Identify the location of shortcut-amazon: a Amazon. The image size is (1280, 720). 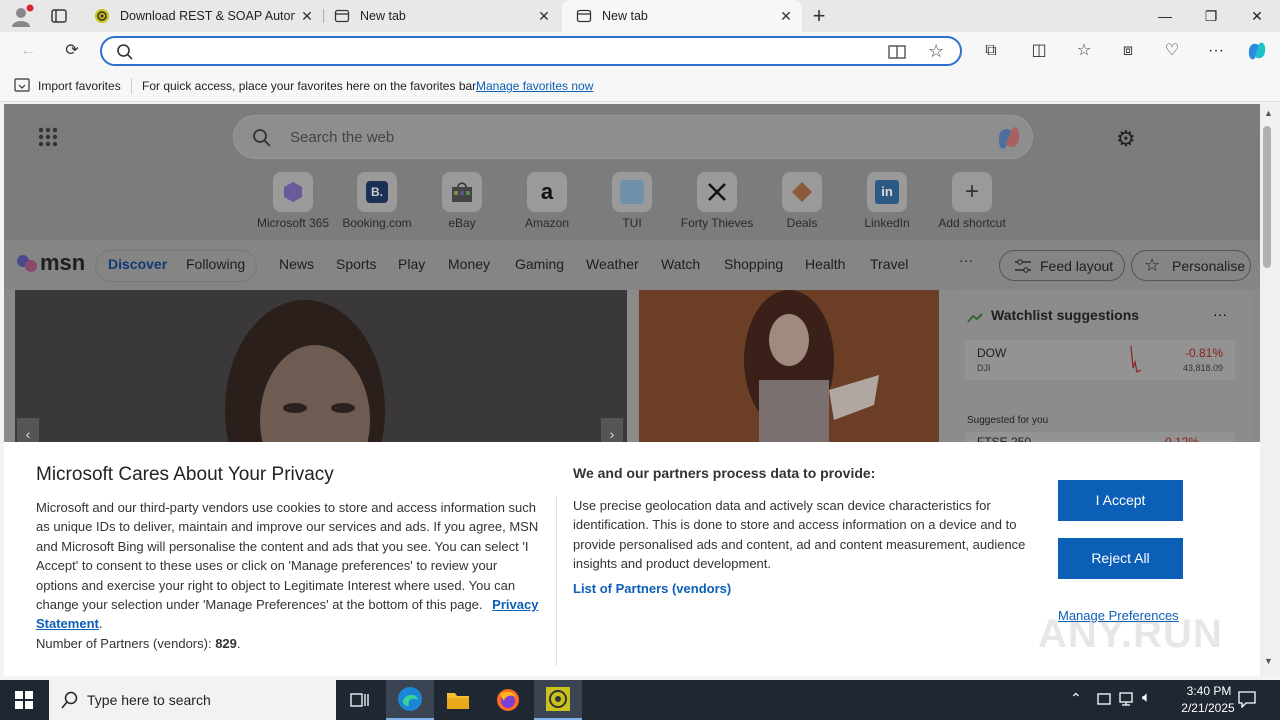
(547, 201).